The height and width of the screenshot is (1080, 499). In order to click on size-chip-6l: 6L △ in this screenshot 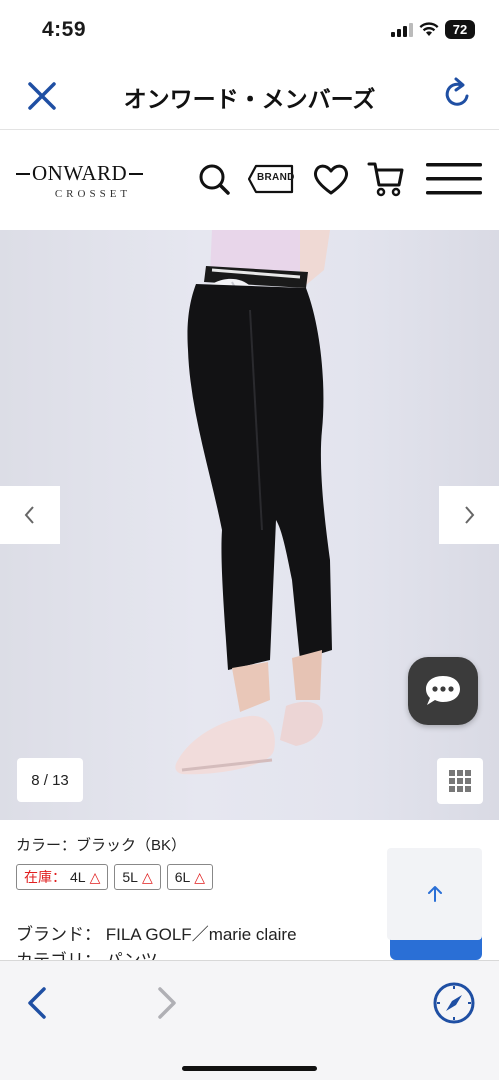, I will do `click(190, 877)`.